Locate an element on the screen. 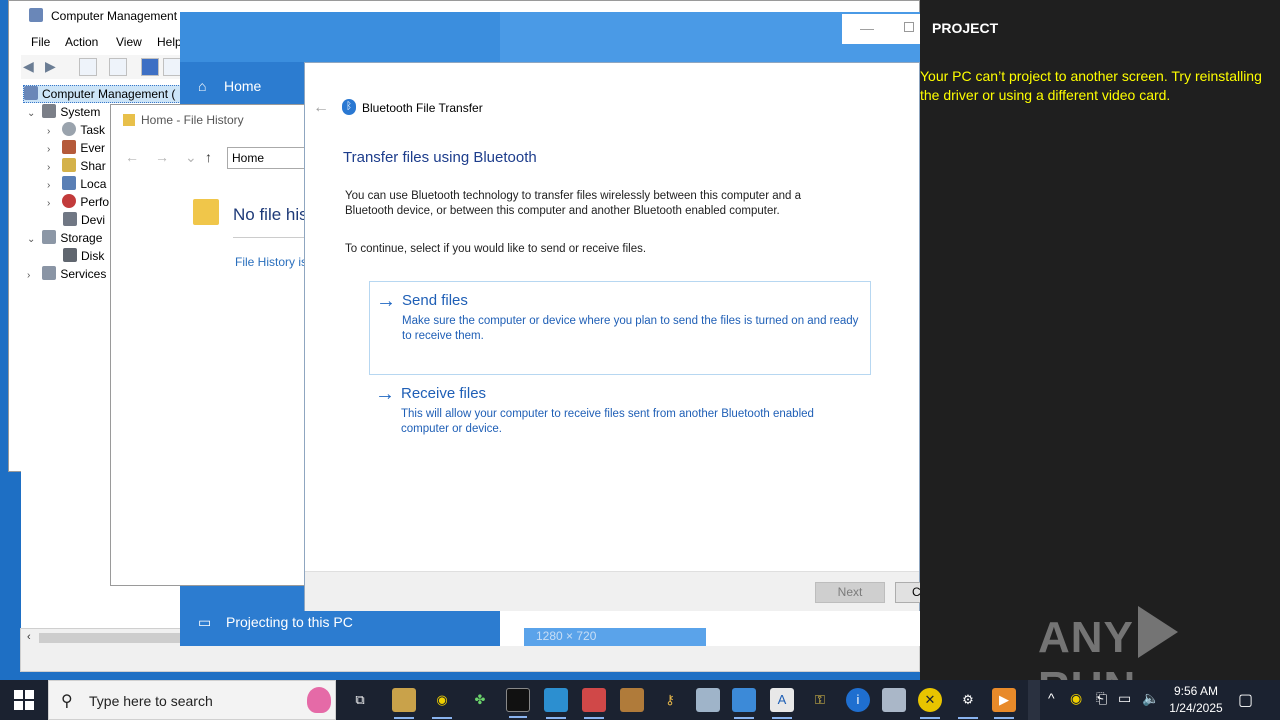 This screenshot has height=720, width=1280. play-logo-icon is located at coordinates (1157, 632).